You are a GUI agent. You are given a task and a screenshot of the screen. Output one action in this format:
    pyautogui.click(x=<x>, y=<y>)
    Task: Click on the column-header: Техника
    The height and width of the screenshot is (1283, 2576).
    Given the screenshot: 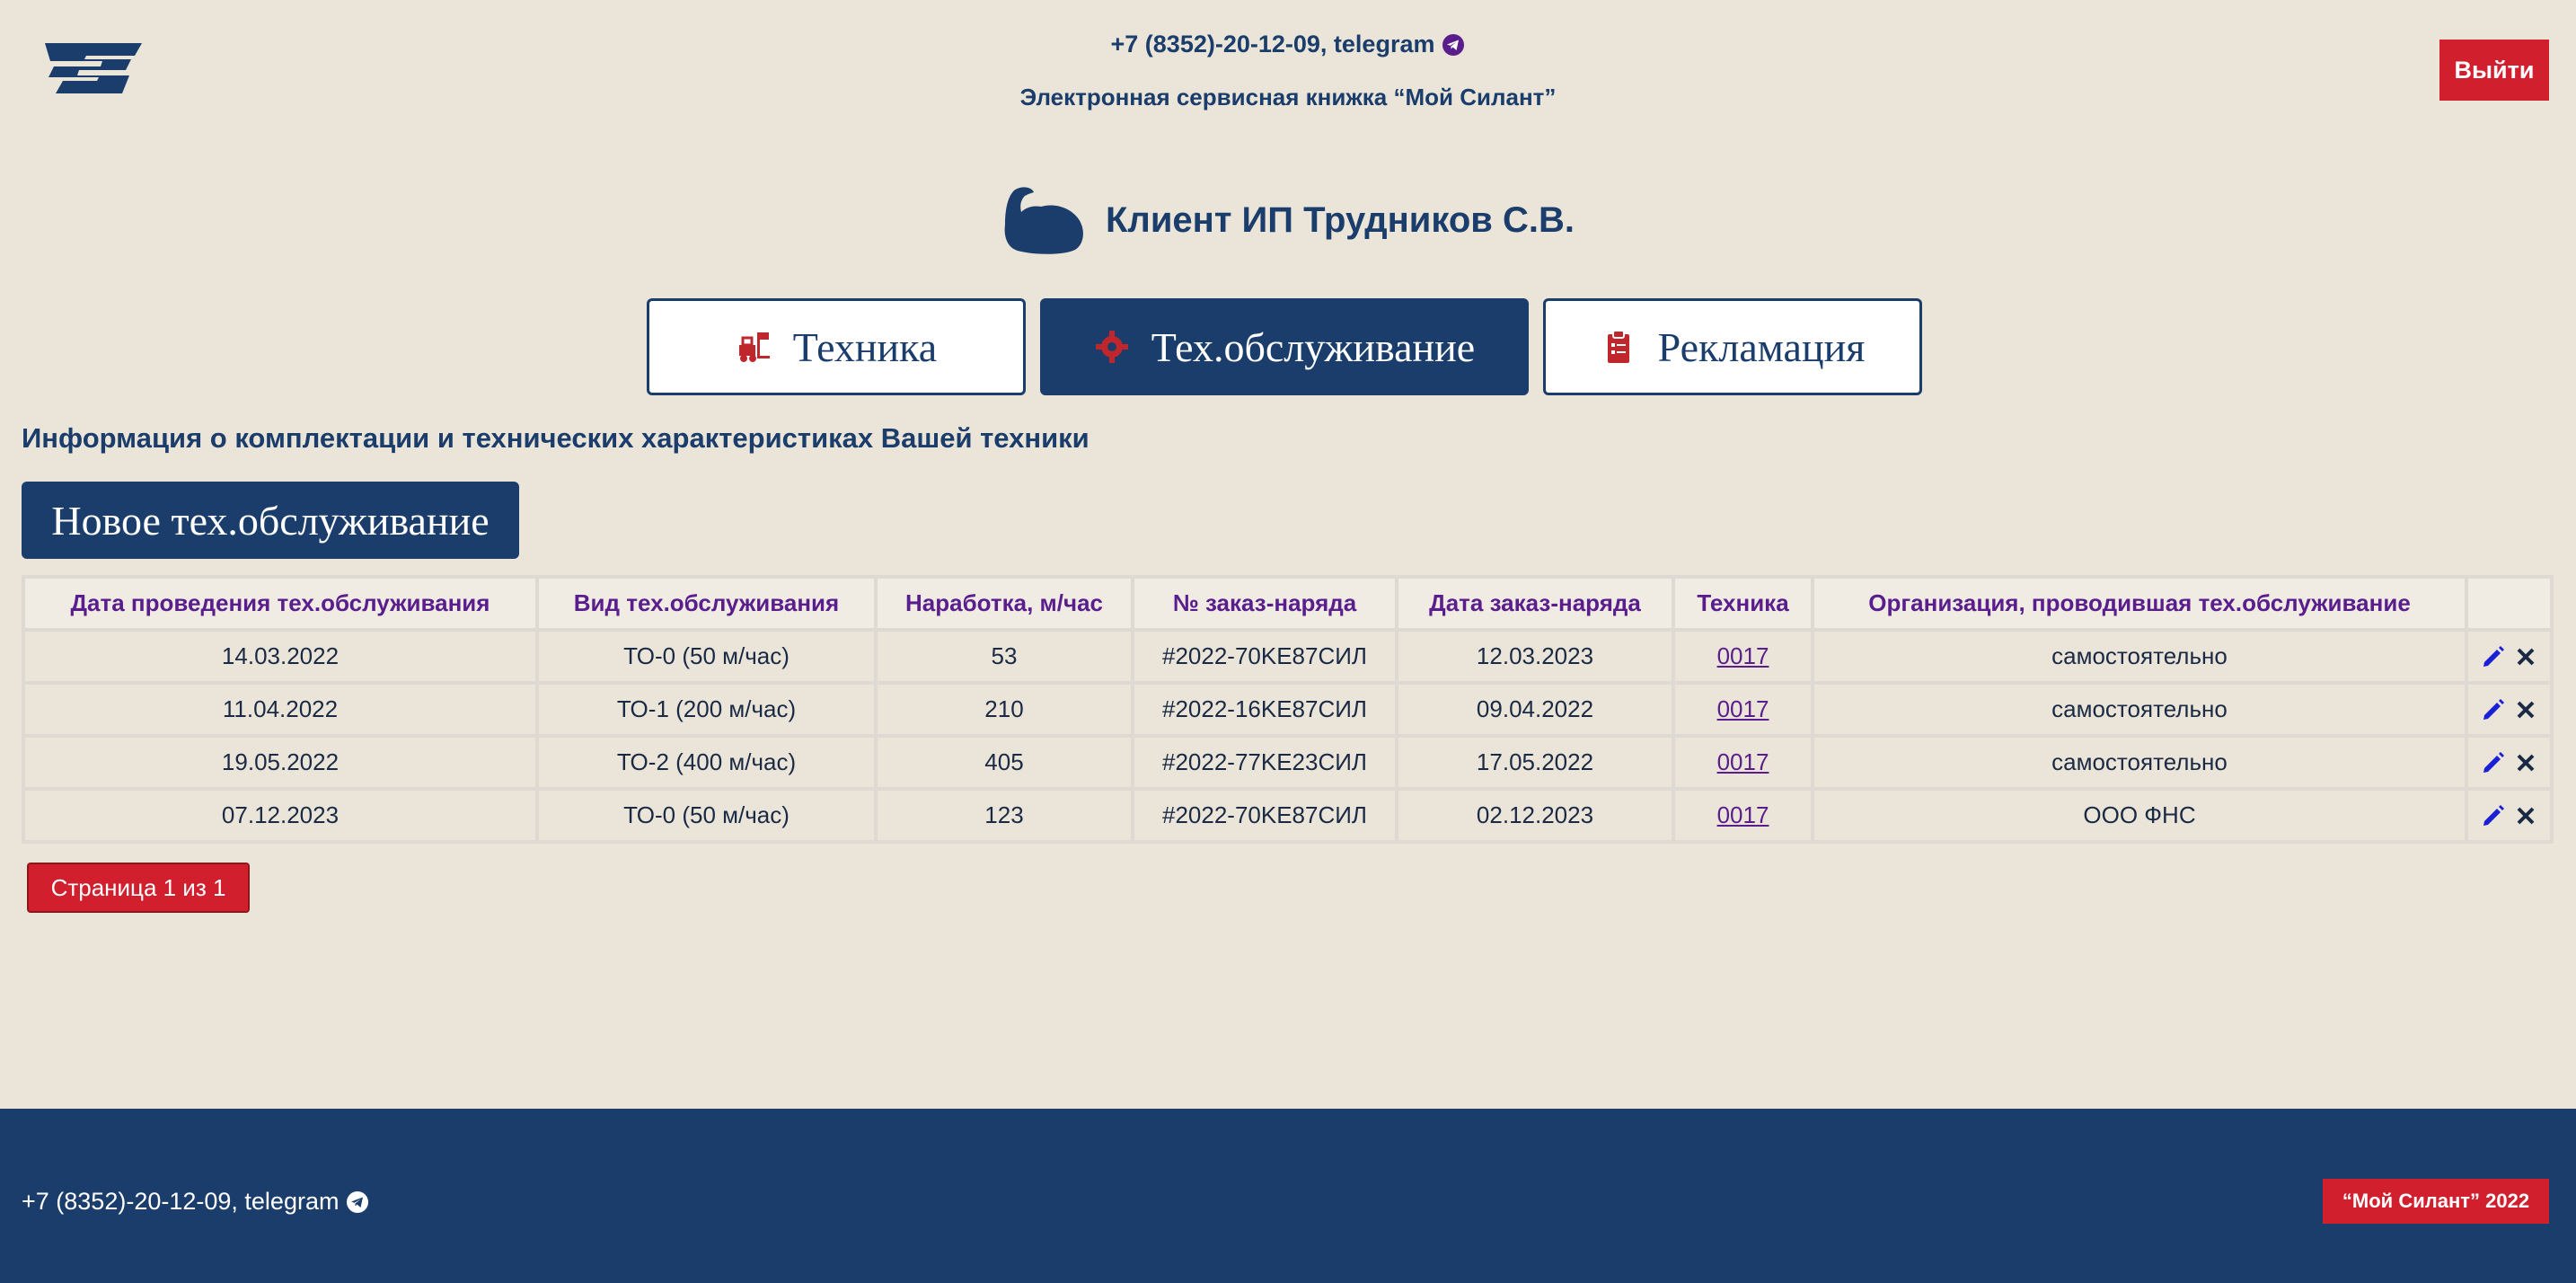 What is the action you would take?
    pyautogui.click(x=1743, y=603)
    